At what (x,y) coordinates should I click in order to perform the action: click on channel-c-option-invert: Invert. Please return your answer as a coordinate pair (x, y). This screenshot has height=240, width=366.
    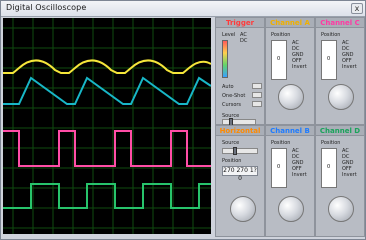
    Looking at the image, I should click on (349, 67).